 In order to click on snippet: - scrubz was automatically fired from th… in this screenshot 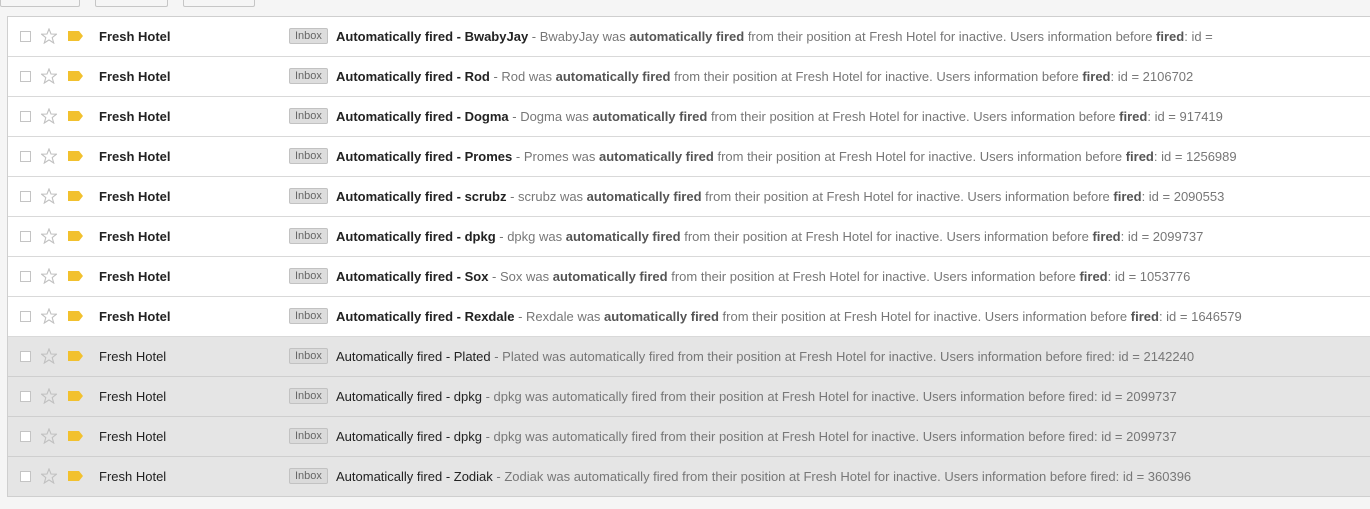, I will do `click(865, 196)`.